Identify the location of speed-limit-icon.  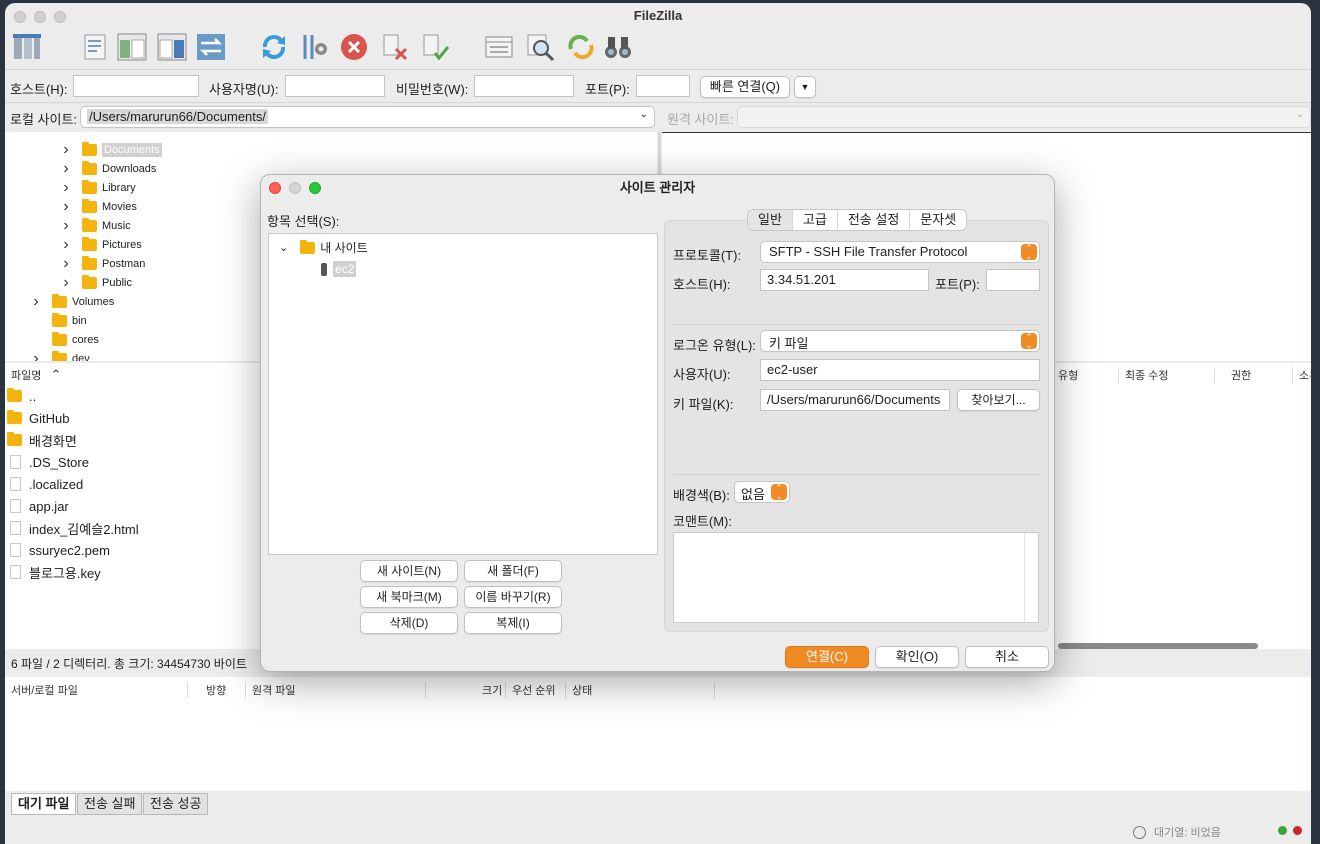
(1139, 832).